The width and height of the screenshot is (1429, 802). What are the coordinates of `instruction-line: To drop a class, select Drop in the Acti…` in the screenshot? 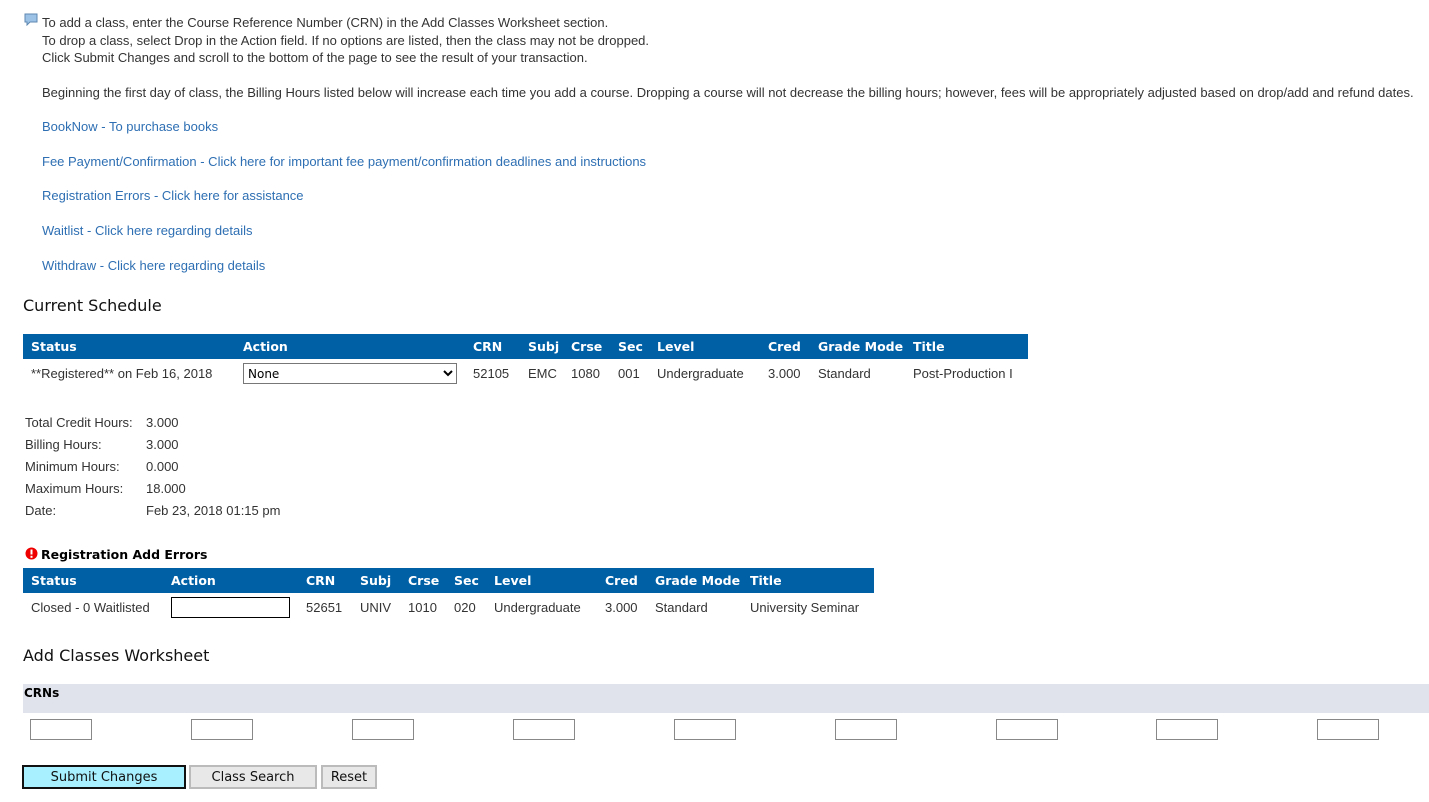 It's located at (346, 40).